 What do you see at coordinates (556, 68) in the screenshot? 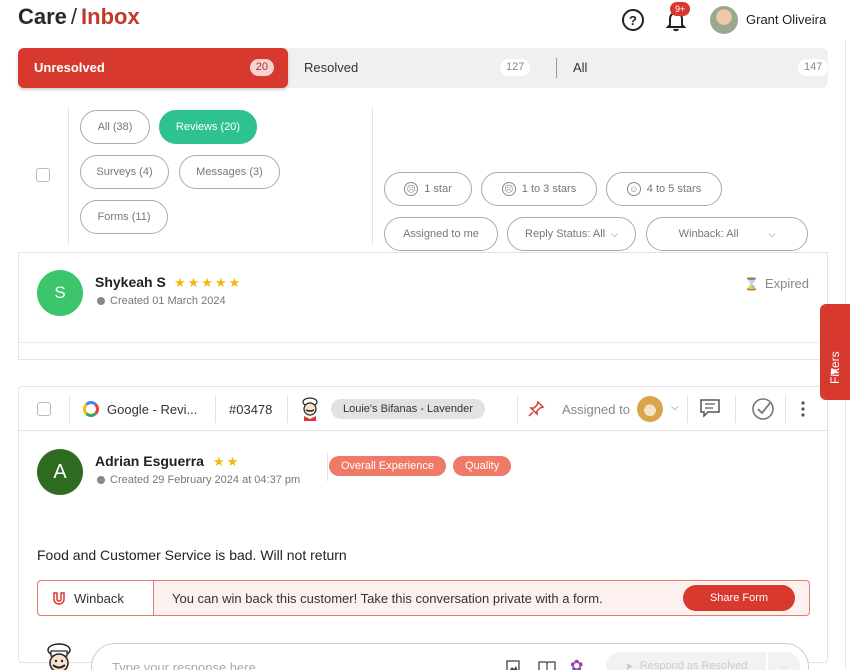
I see `tab-divider` at bounding box center [556, 68].